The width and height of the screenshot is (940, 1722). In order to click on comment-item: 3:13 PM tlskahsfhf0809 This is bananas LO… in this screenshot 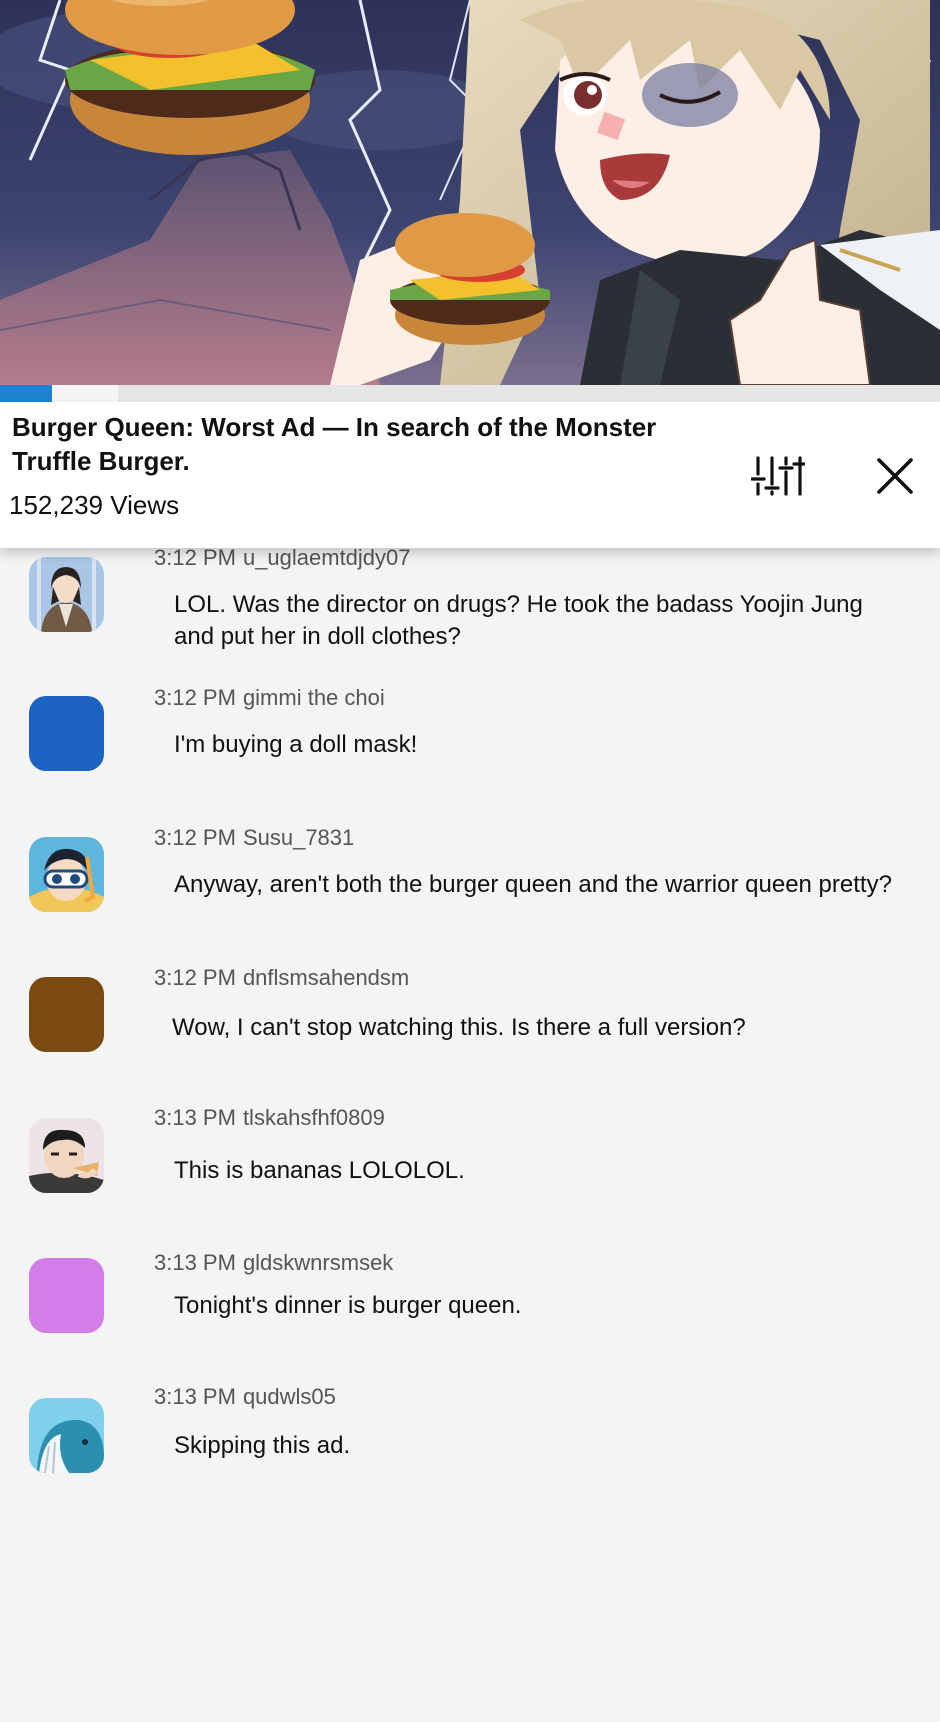, I will do `click(470, 1165)`.